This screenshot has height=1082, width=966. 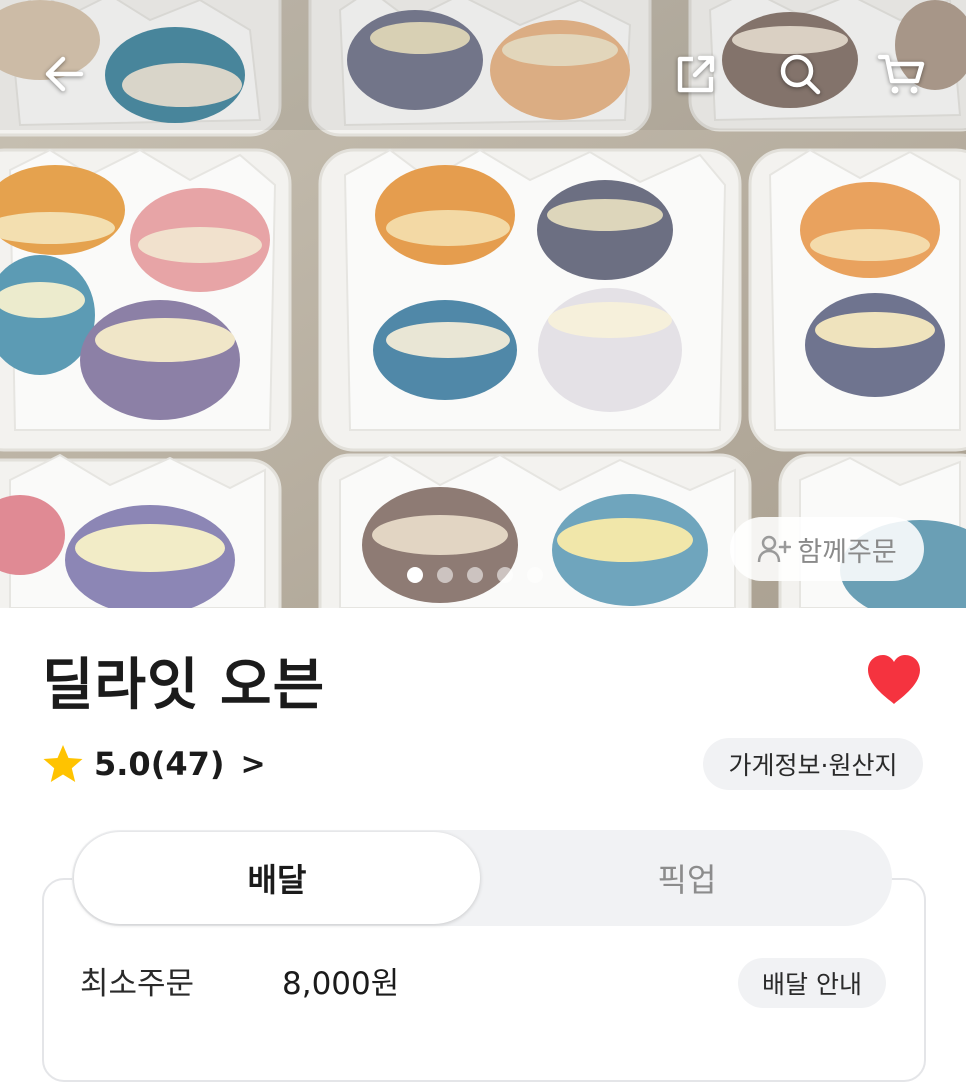 I want to click on chevron-right-icon: >, so click(x=253, y=764).